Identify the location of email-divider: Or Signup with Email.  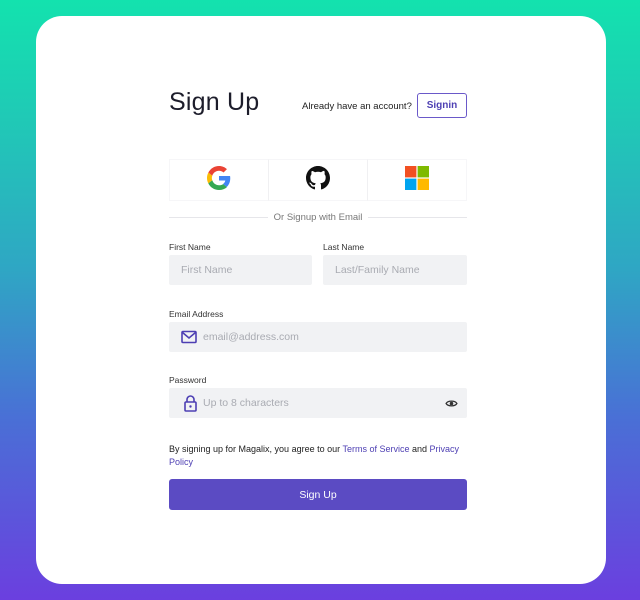
(318, 217).